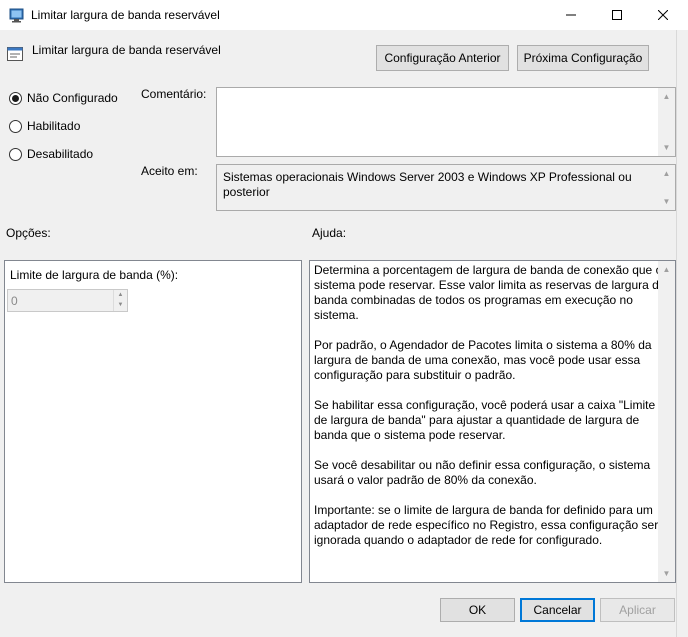 The height and width of the screenshot is (637, 688). Describe the element at coordinates (442, 58) in the screenshot. I see `previous-setting-button: Configuração Anterior` at that location.